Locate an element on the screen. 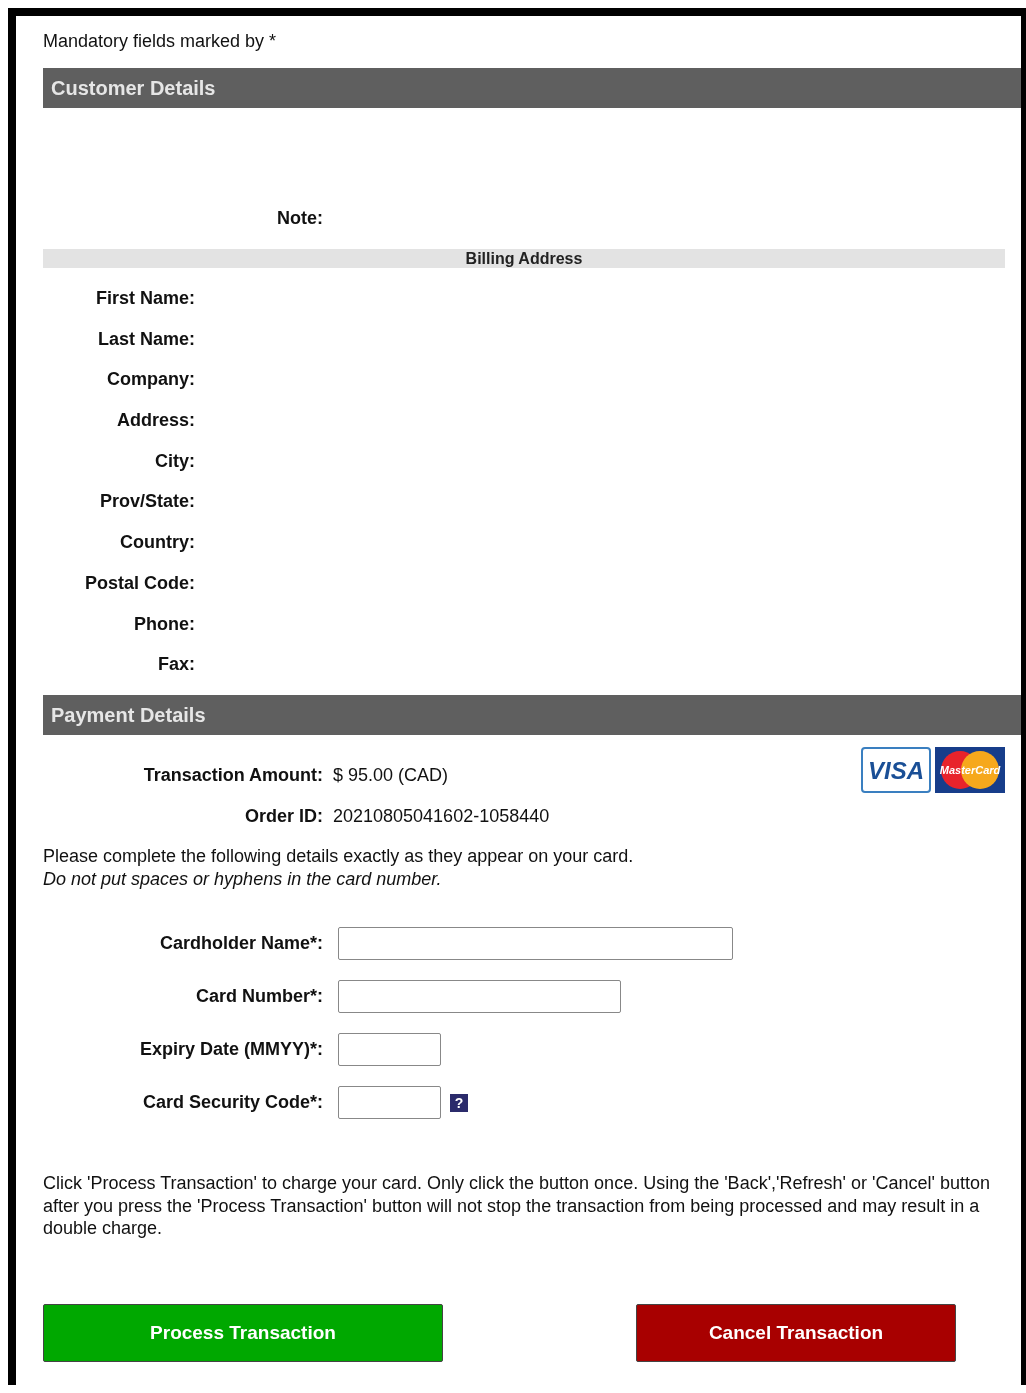  section-header: Payment Details is located at coordinates (532, 715).